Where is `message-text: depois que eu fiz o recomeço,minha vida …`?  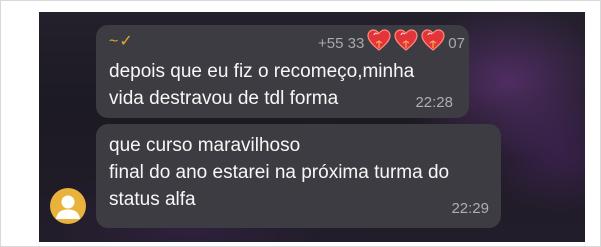 message-text: depois que eu fiz o recomeço,minha vida … is located at coordinates (262, 85).